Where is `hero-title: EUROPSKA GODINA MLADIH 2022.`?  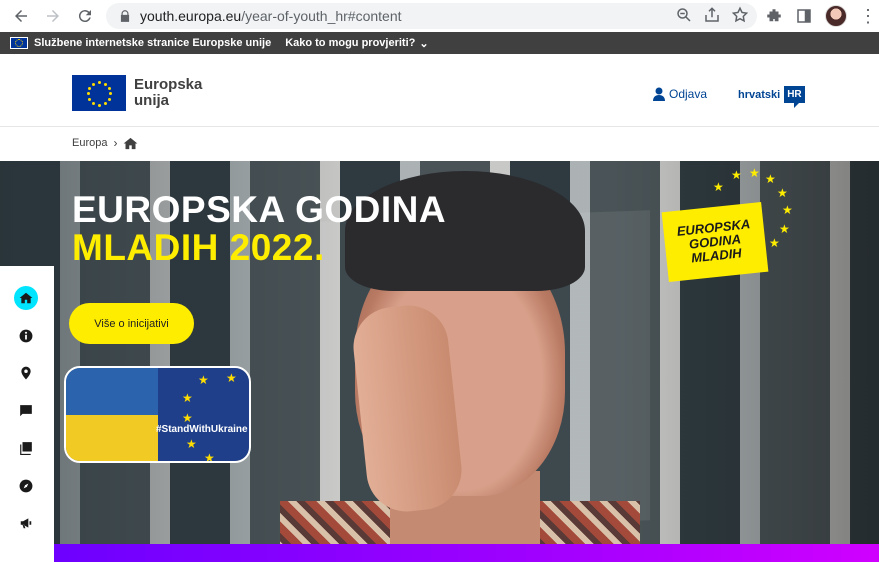 hero-title: EUROPSKA GODINA MLADIH 2022. is located at coordinates (259, 229).